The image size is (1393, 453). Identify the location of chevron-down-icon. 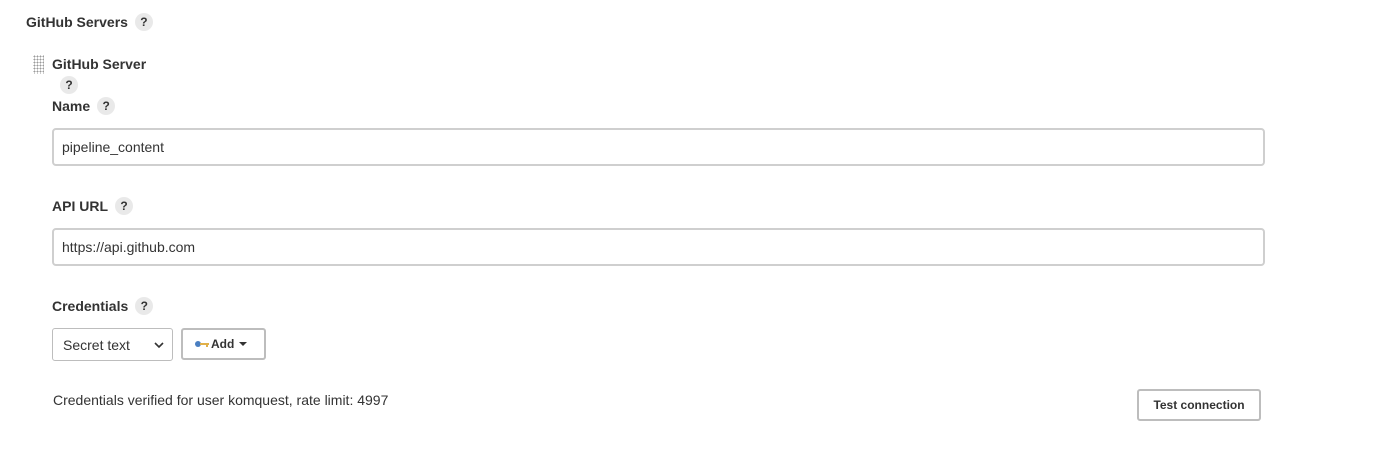
(159, 345).